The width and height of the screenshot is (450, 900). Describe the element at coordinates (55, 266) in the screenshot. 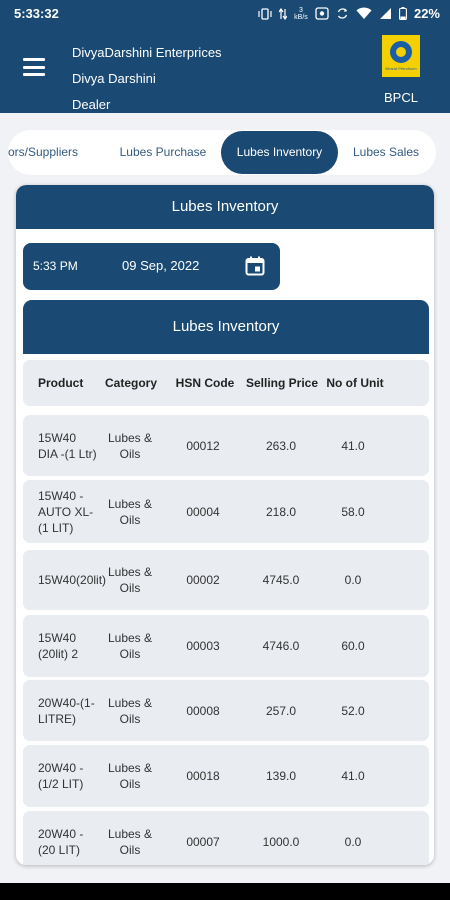

I see `date-picker-time: 5:33 PM` at that location.